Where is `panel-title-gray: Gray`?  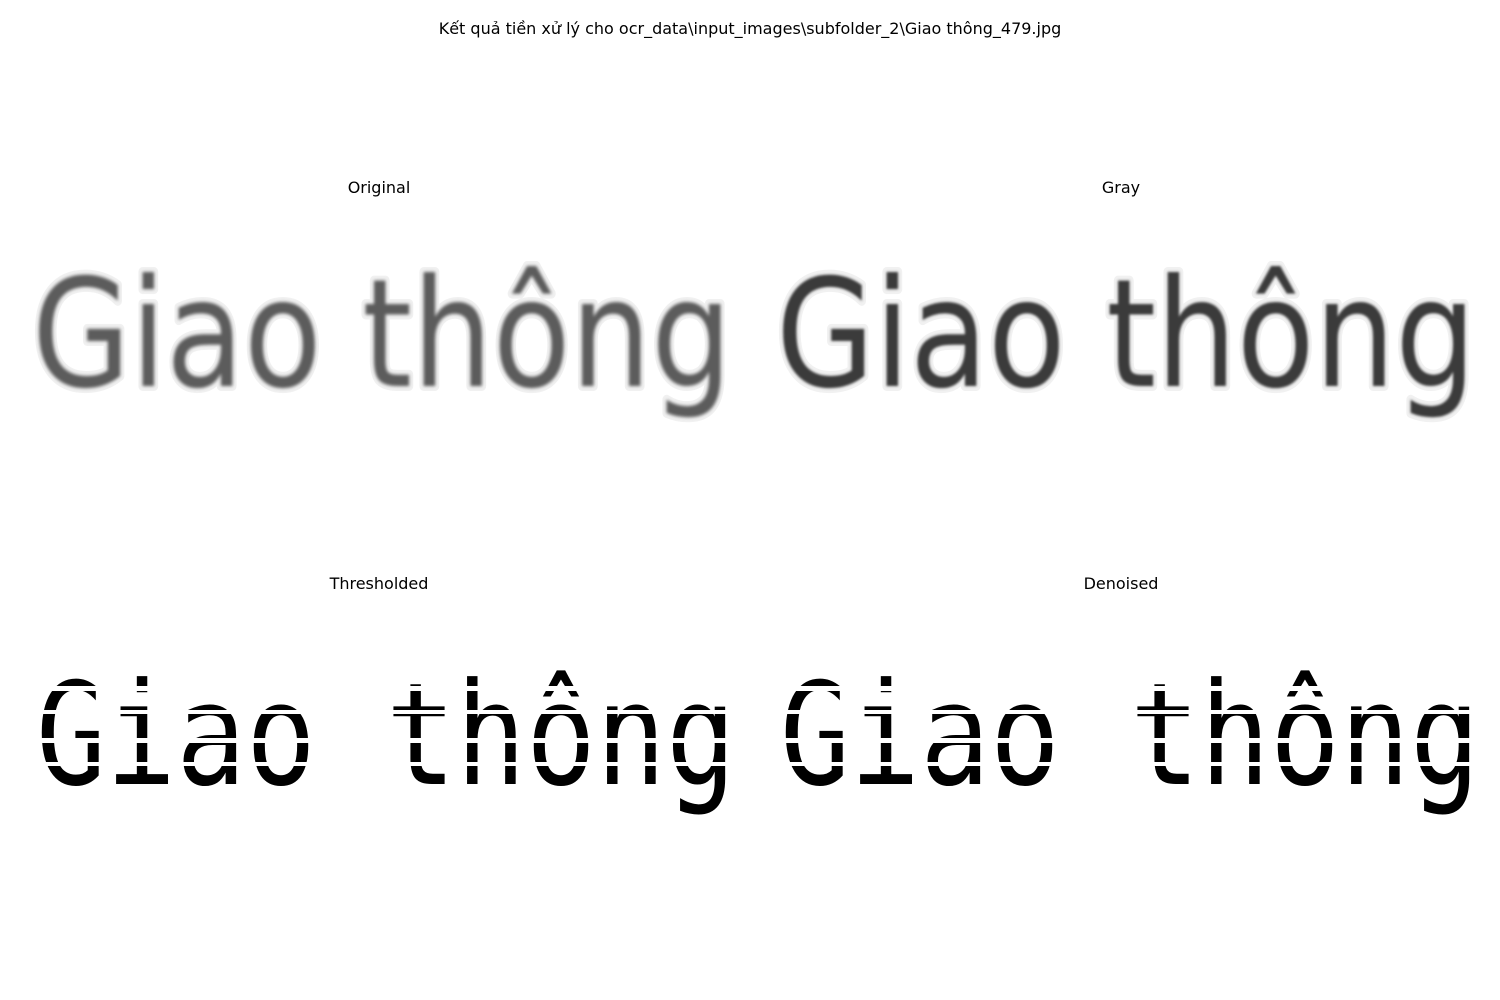 panel-title-gray: Gray is located at coordinates (1121, 187).